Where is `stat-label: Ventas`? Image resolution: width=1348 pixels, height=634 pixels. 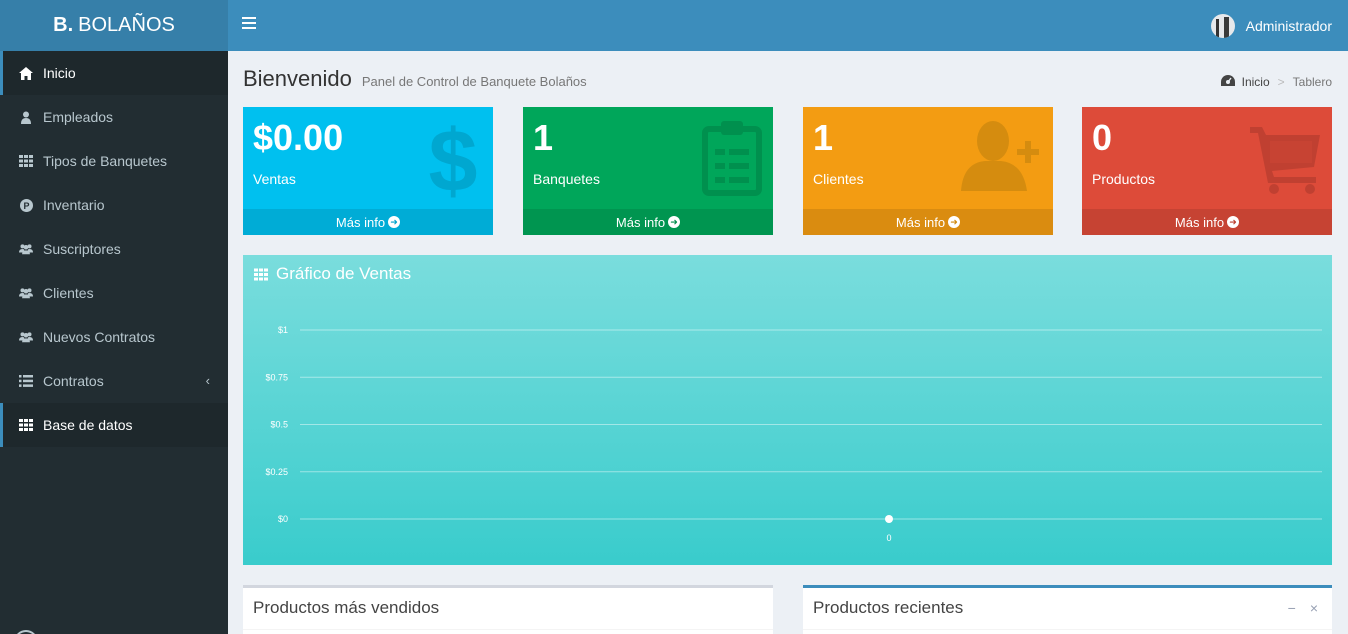 stat-label: Ventas is located at coordinates (274, 179).